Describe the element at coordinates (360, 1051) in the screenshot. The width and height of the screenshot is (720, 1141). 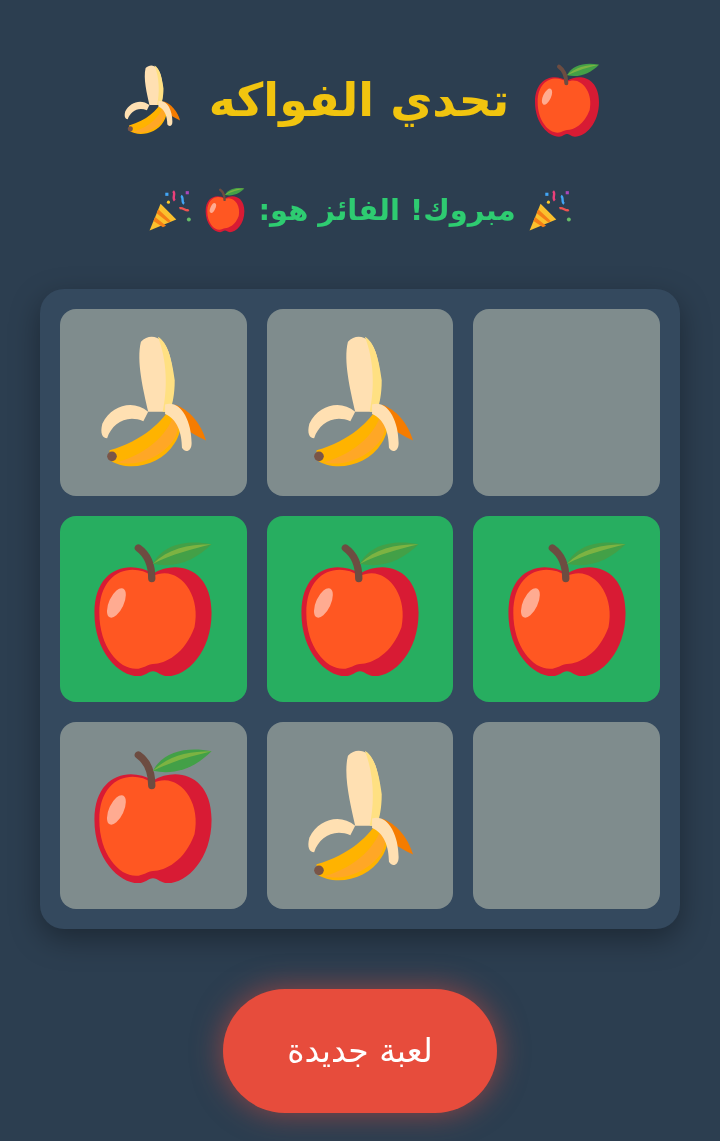
I see `new-game-button: لعبة جديدة` at that location.